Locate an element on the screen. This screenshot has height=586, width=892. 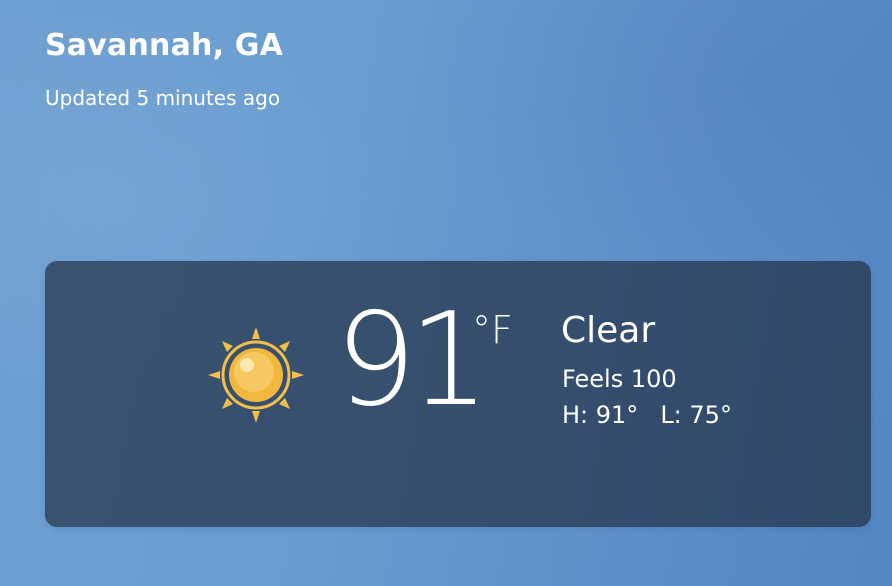
sun-icon is located at coordinates (256, 375).